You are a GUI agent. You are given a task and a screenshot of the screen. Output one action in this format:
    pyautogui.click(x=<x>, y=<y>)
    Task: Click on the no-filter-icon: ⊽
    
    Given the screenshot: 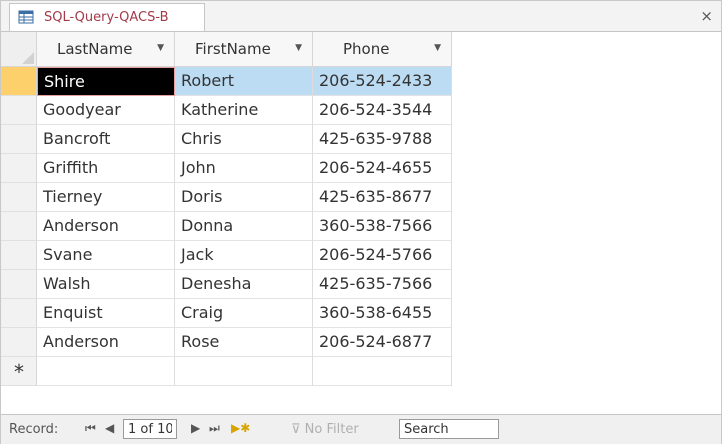 What is the action you would take?
    pyautogui.click(x=298, y=429)
    